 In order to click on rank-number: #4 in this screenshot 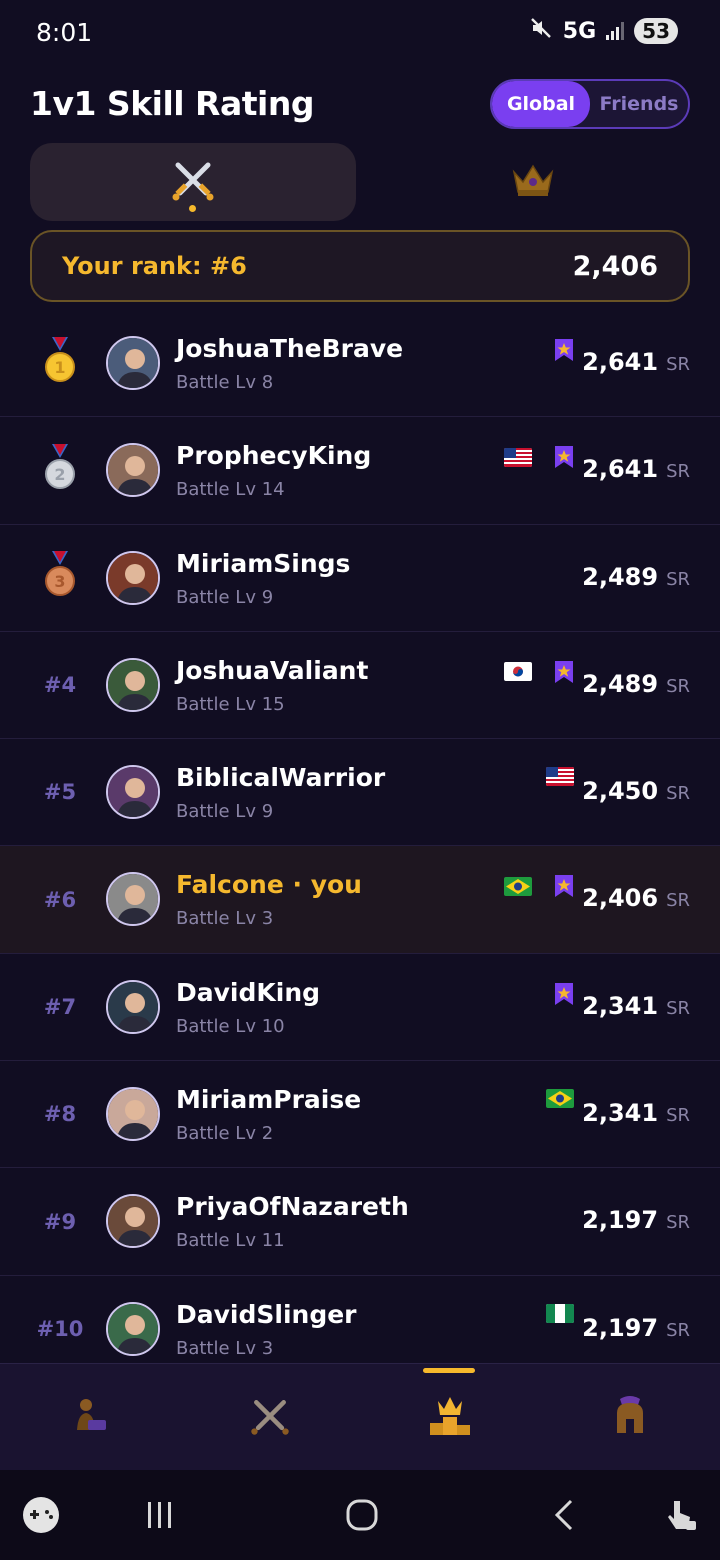, I will do `click(60, 685)`.